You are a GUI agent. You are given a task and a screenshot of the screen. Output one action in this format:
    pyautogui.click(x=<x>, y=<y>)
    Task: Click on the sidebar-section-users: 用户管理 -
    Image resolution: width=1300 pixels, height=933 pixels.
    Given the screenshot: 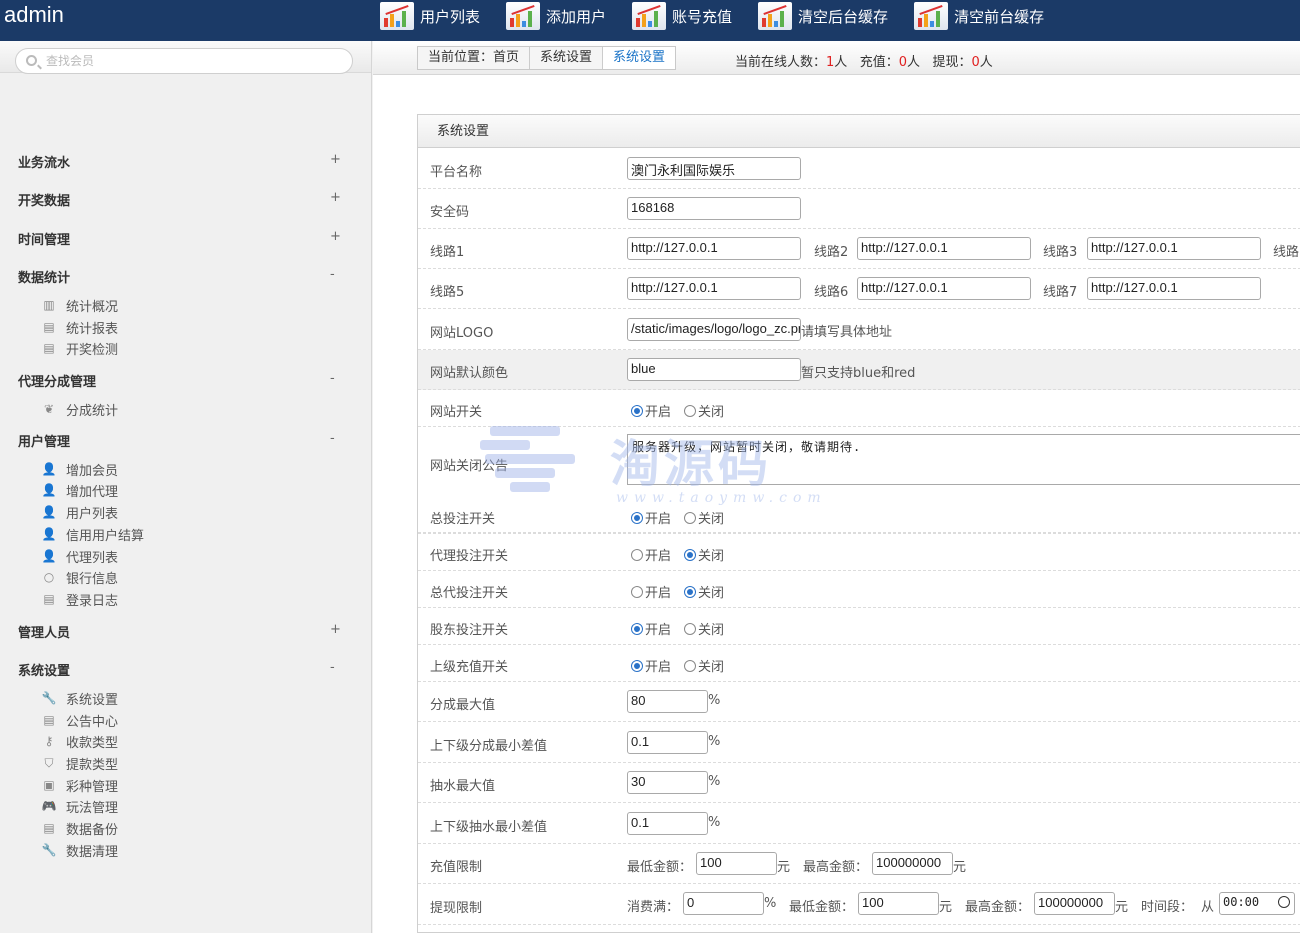 What is the action you would take?
    pyautogui.click(x=186, y=441)
    